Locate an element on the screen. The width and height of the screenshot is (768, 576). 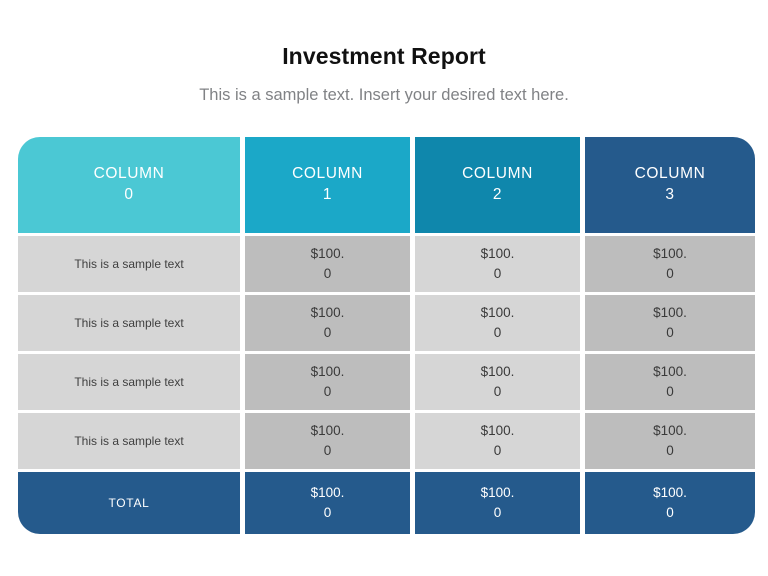
table-total-row: TOTAL $100. 0 $100. 0 $100. 0 is located at coordinates (386, 503).